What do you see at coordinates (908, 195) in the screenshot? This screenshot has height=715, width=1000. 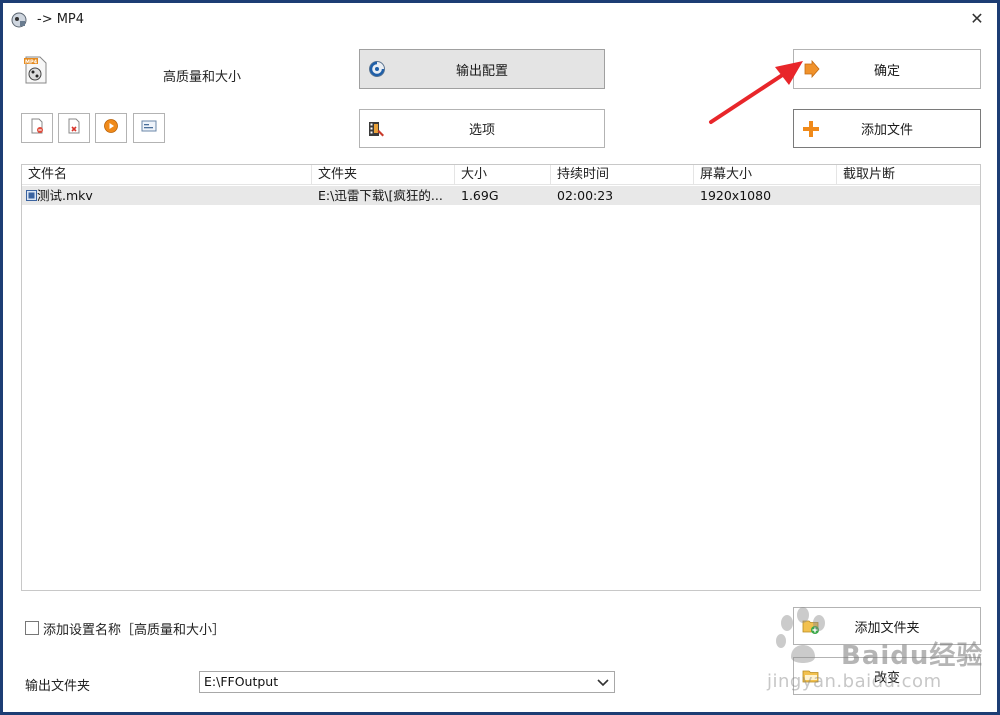 I see `row-clip` at bounding box center [908, 195].